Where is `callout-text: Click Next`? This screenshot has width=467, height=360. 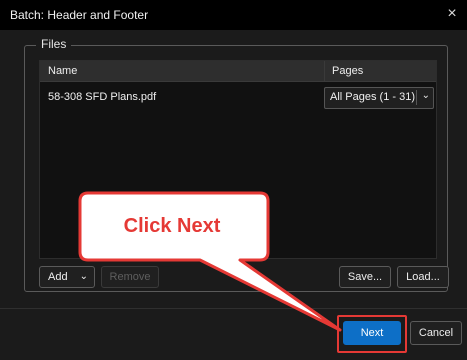
callout-text: Click Next is located at coordinates (172, 226).